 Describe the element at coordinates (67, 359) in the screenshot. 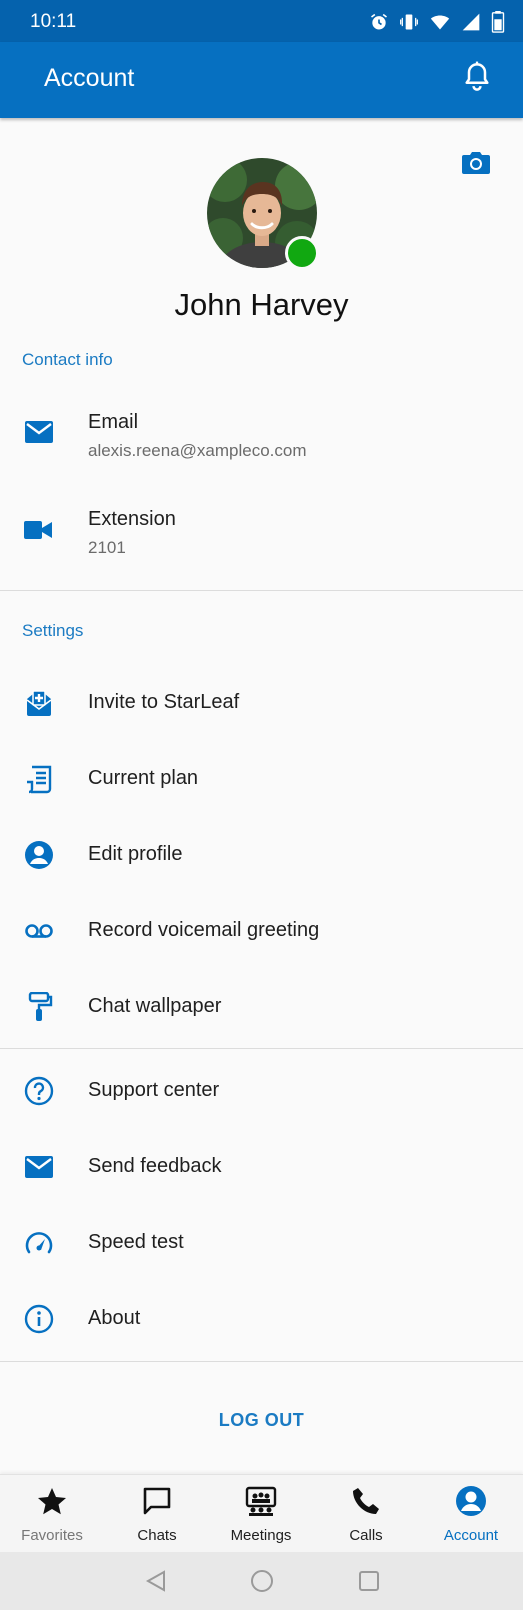

I see `contact-info-header: Contact info` at that location.